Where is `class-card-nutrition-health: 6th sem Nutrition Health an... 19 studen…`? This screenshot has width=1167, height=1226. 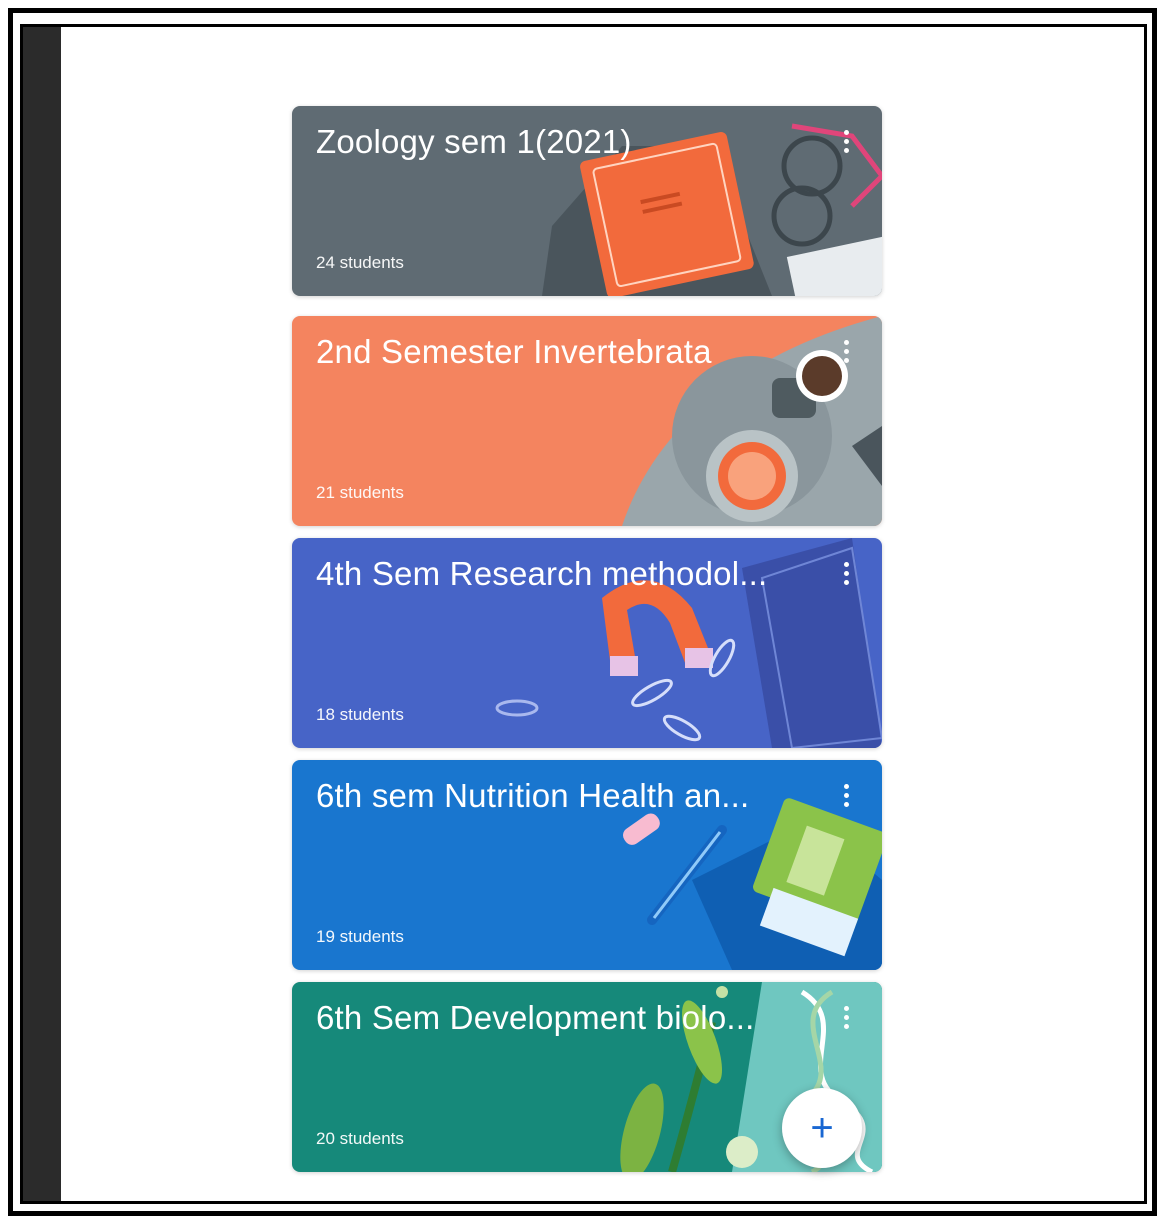
class-card-nutrition-health: 6th sem Nutrition Health an... 19 studen… is located at coordinates (587, 865).